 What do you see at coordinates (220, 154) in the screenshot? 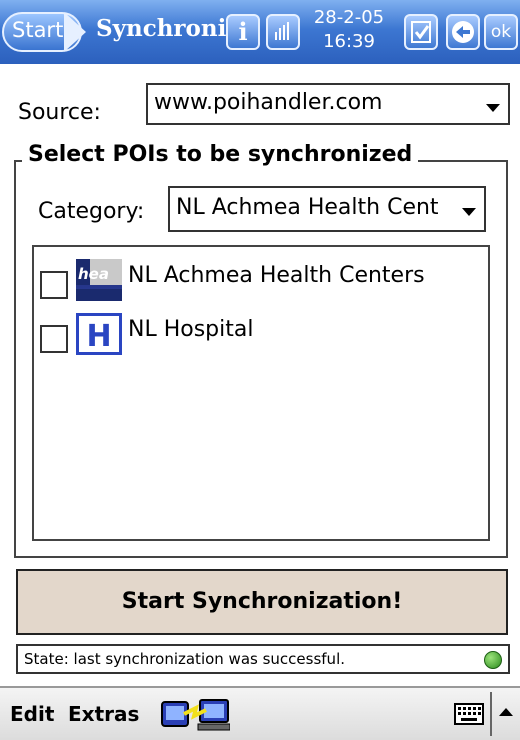
I see `group-title: Select POIs to be synchronized` at bounding box center [220, 154].